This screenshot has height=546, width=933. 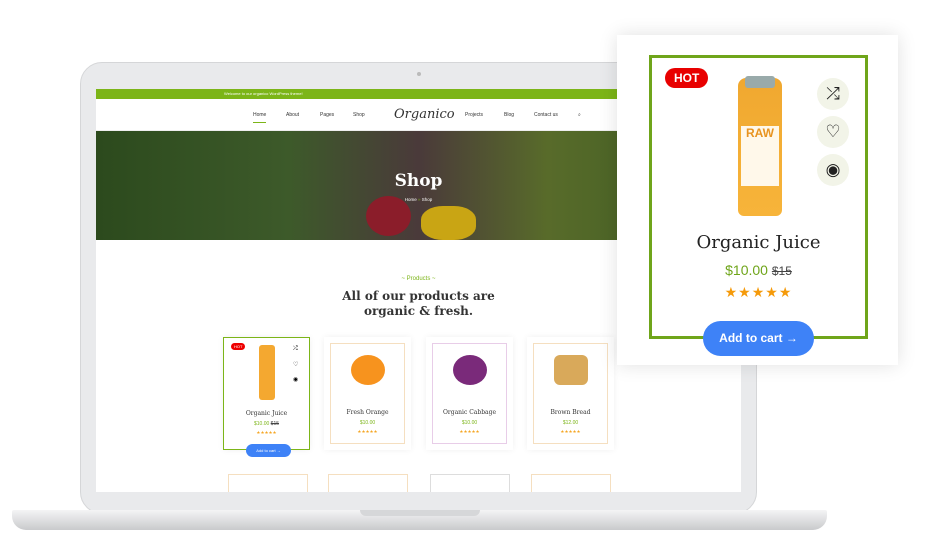 I want to click on logo: Organico, so click(x=424, y=114).